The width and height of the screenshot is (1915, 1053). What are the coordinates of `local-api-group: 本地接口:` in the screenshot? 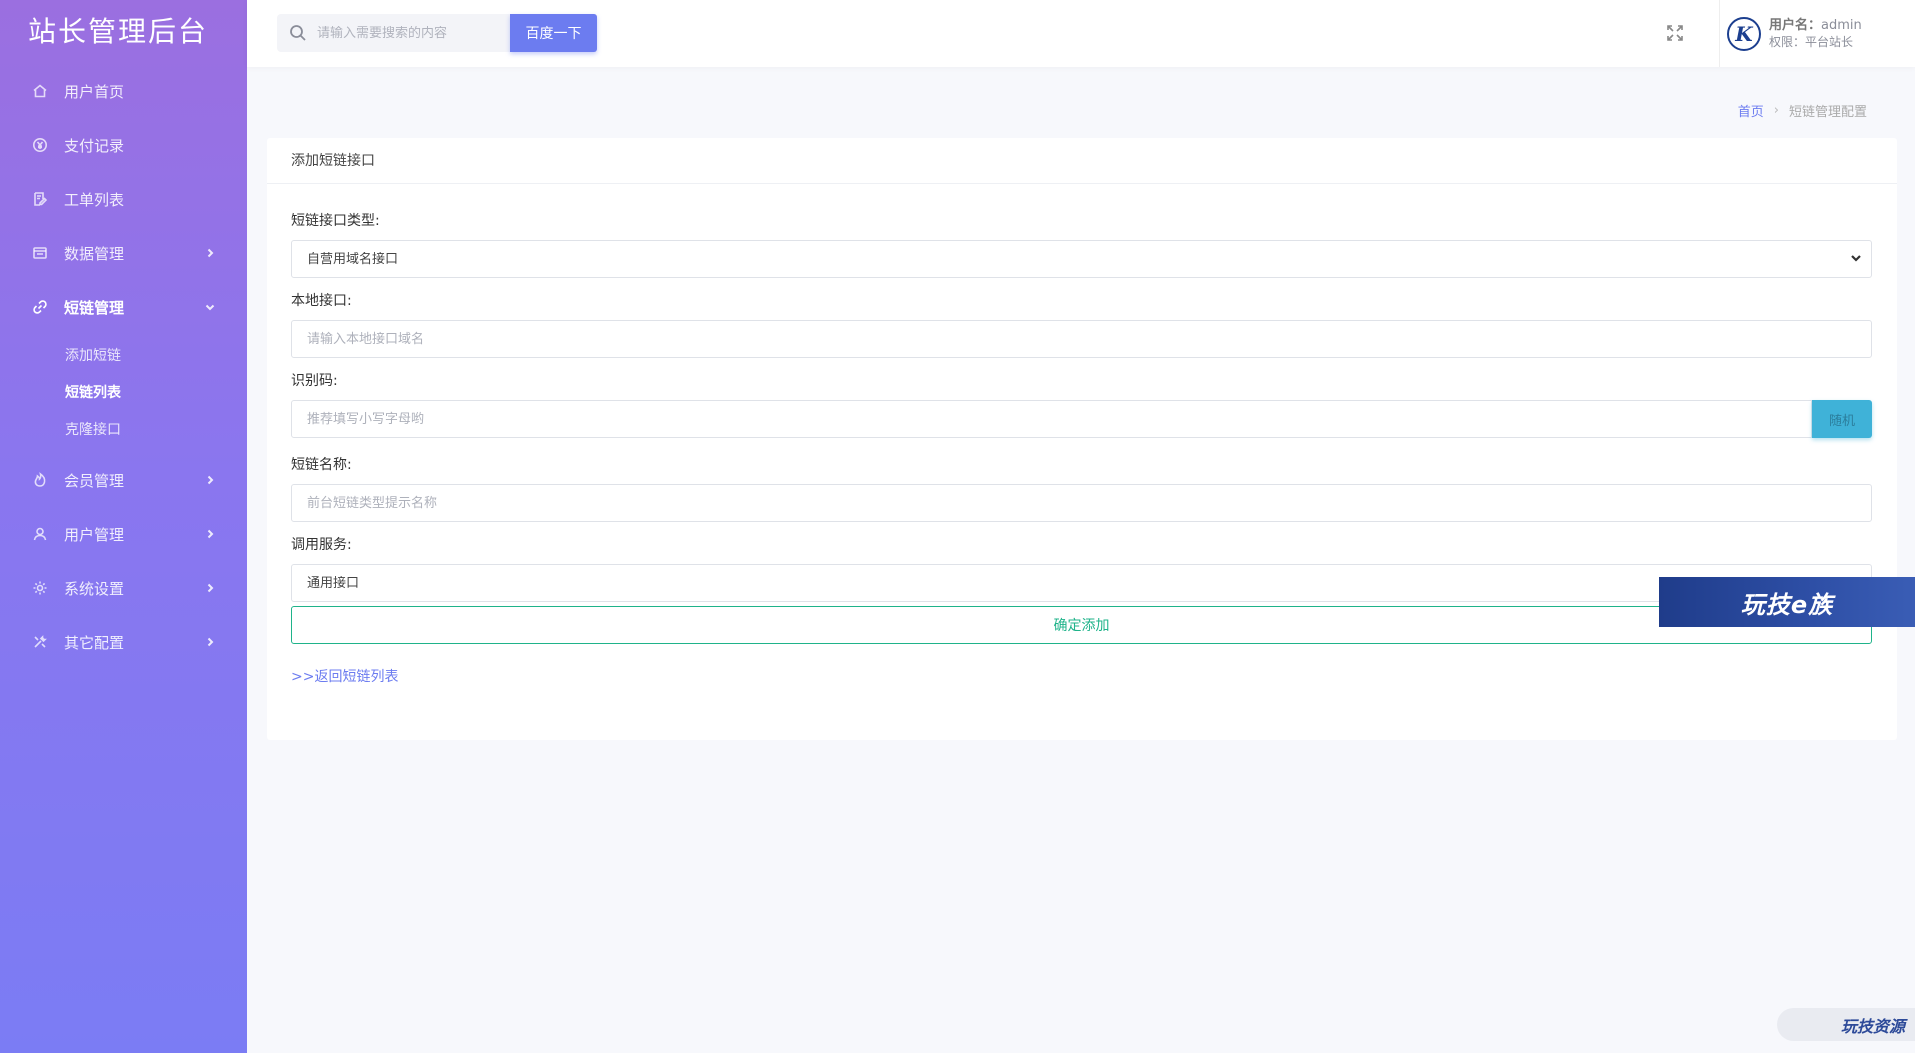 It's located at (1082, 324).